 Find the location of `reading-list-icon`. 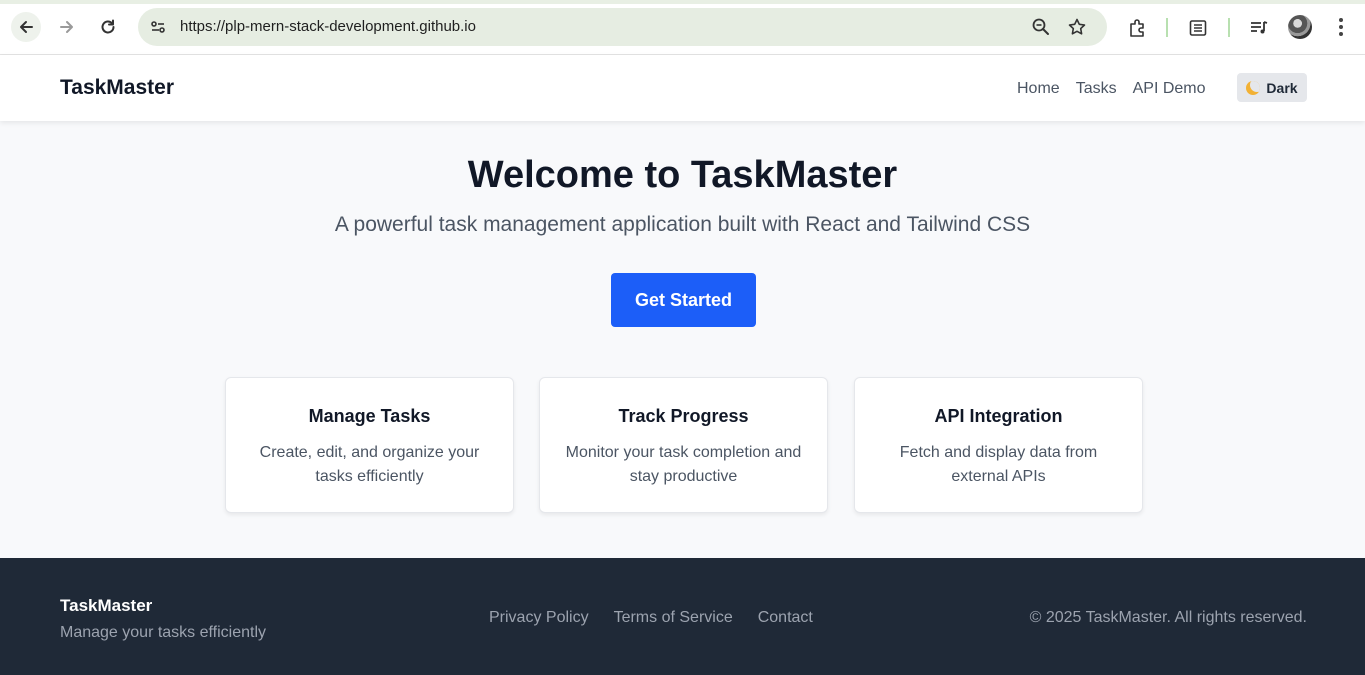

reading-list-icon is located at coordinates (1198, 28).